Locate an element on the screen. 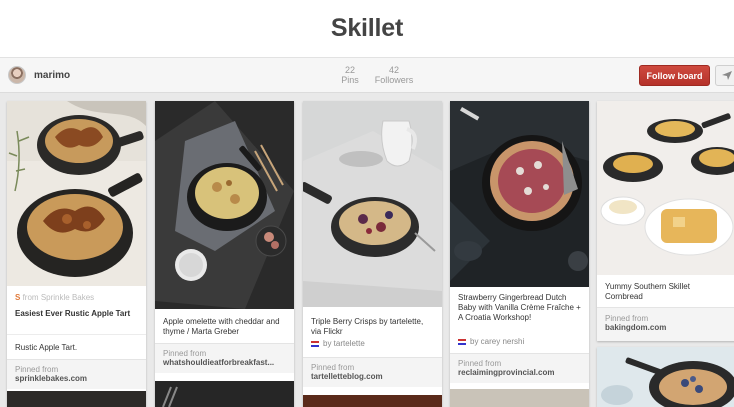  follow-board-button: Follow board is located at coordinates (674, 75).